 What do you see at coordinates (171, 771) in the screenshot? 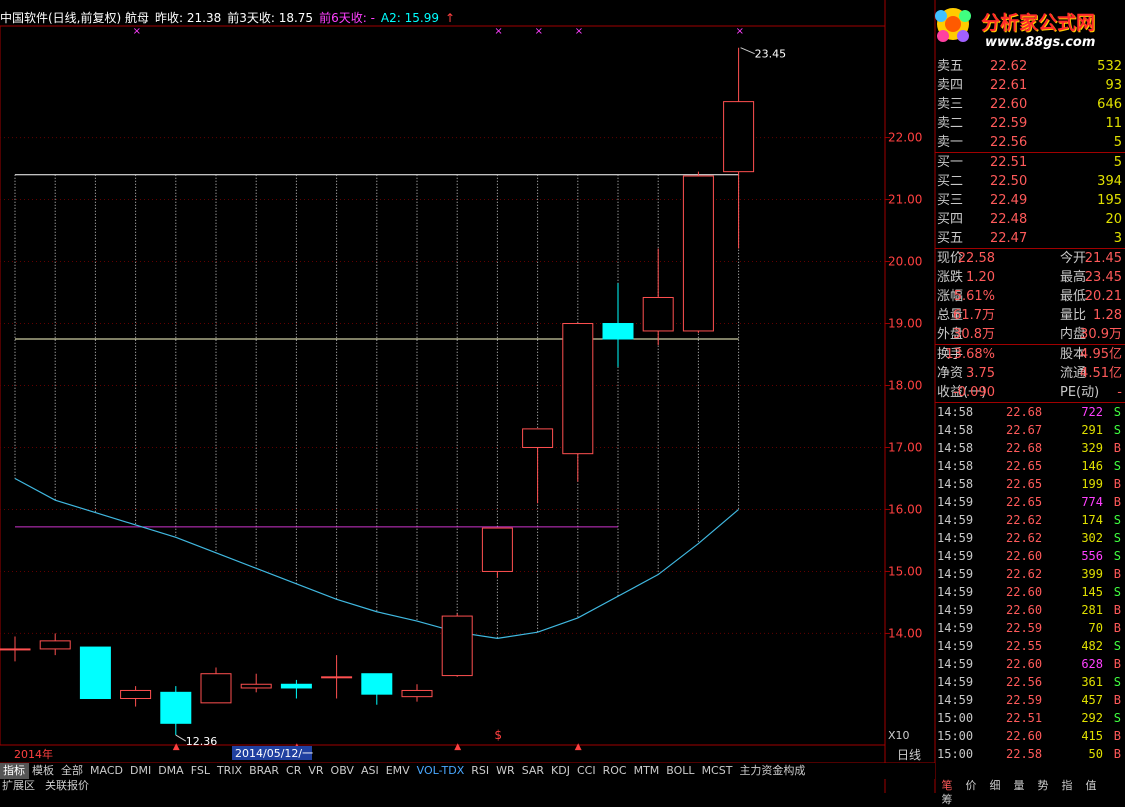
I see `tab-dma: DMA` at bounding box center [171, 771].